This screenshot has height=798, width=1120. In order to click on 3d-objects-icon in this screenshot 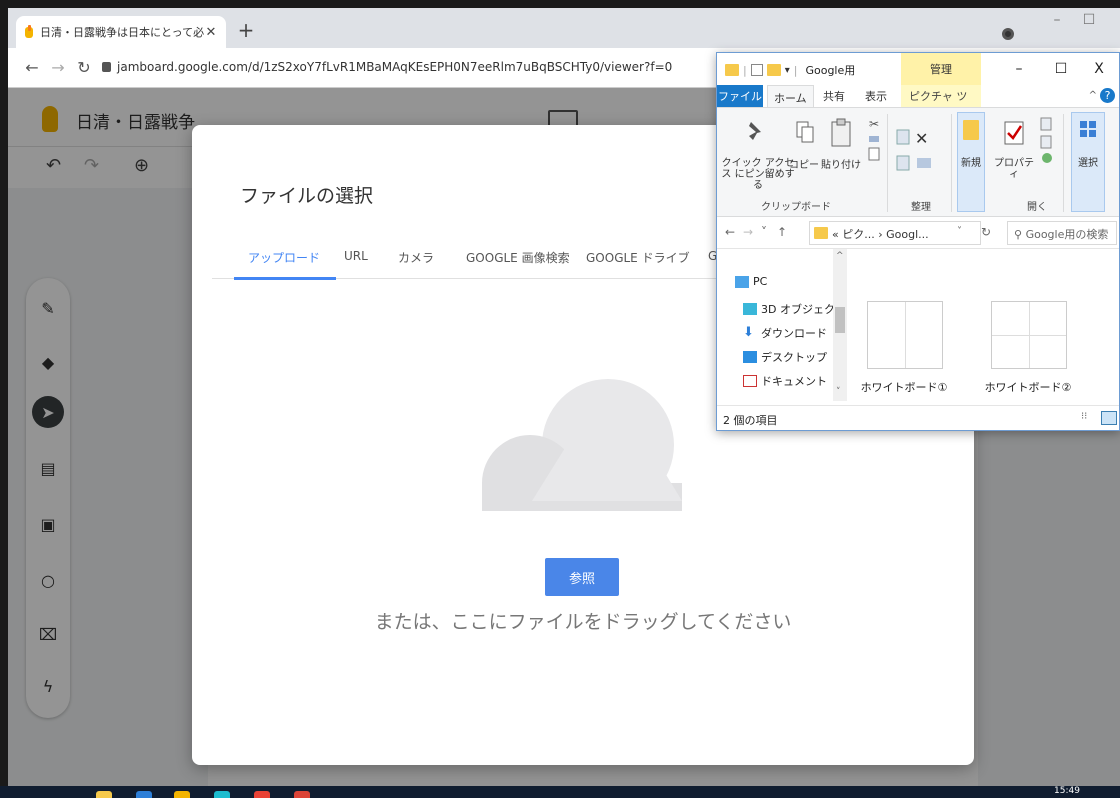, I will do `click(750, 309)`.